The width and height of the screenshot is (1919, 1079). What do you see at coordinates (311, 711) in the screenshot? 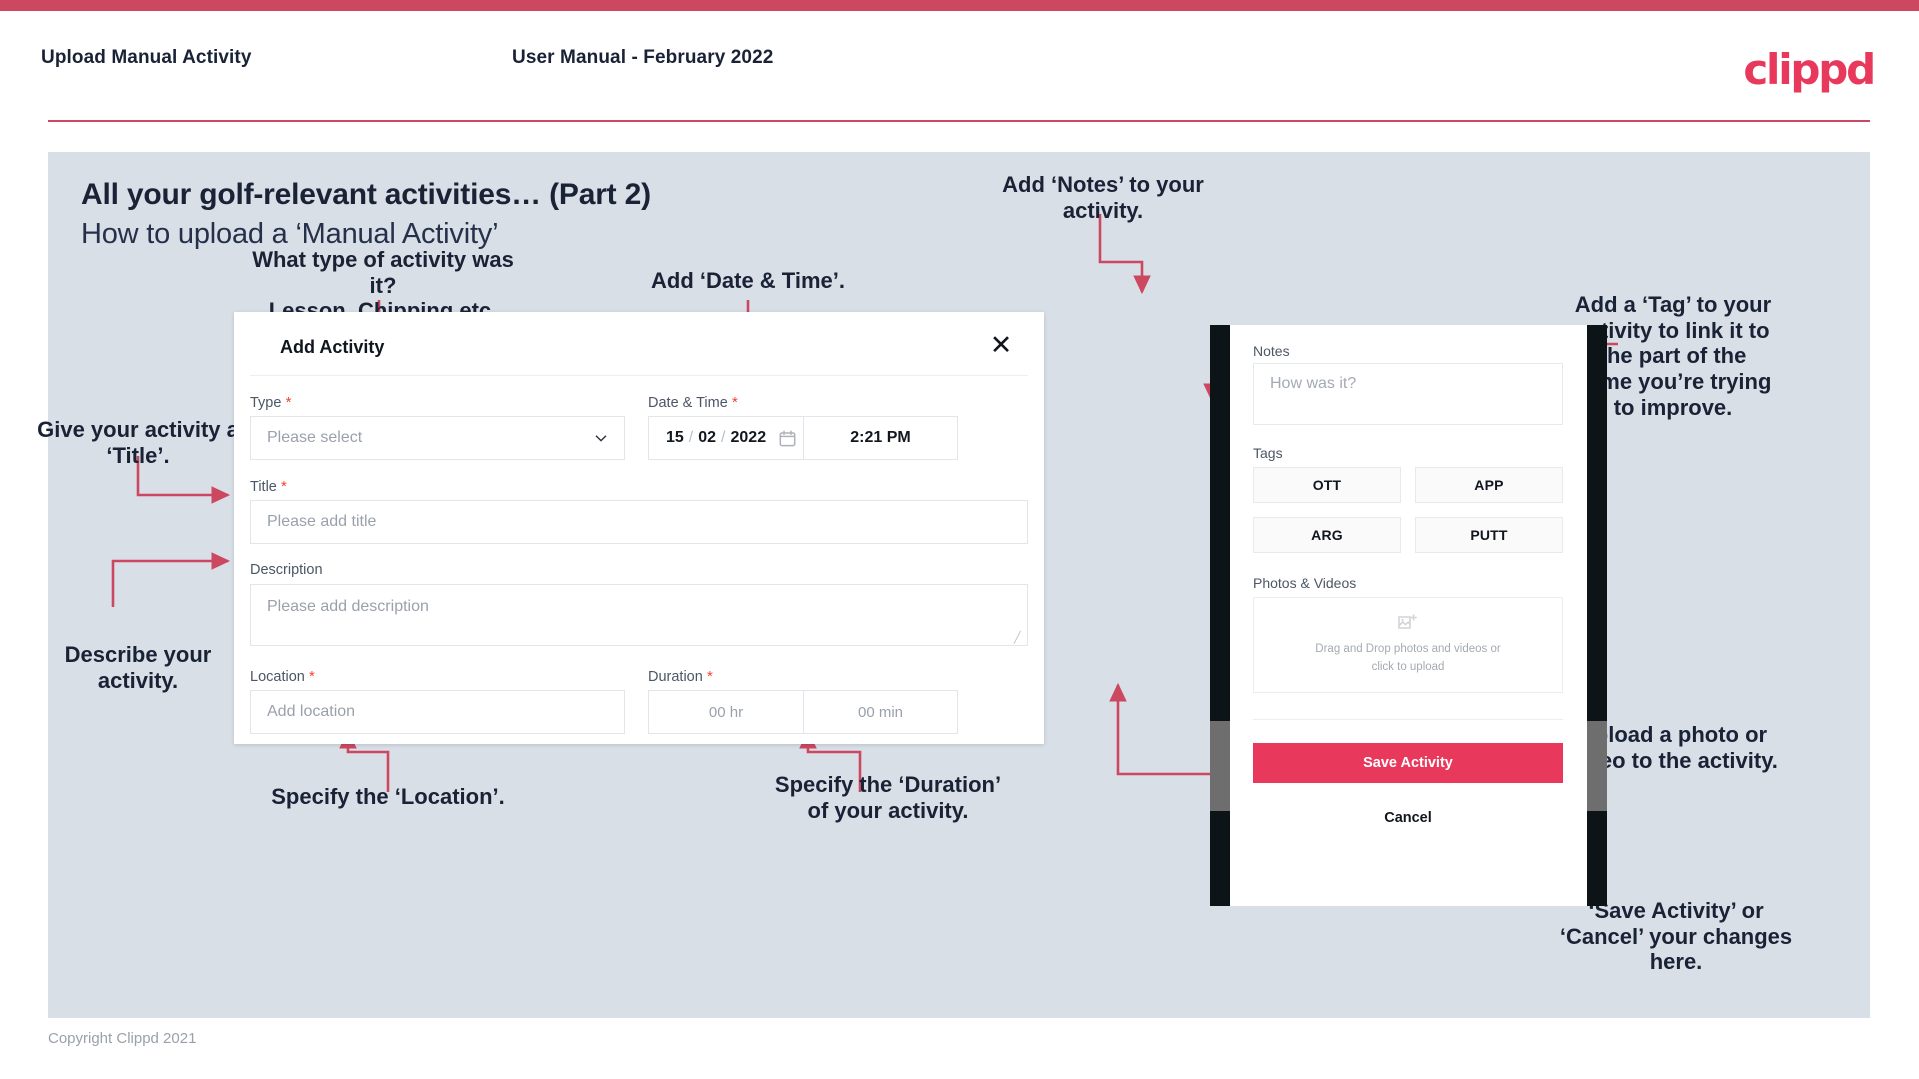
I see `location-placeholder: Add location` at bounding box center [311, 711].